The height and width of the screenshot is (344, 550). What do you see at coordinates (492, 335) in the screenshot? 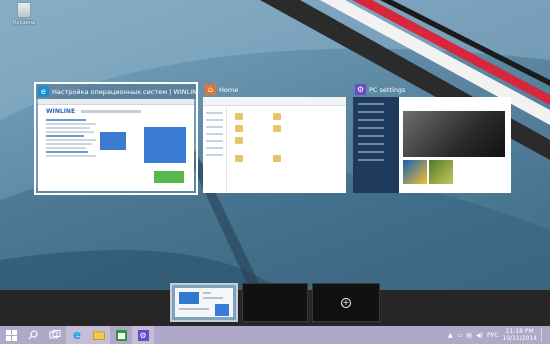
I see `language-indicator: РУС` at bounding box center [492, 335].